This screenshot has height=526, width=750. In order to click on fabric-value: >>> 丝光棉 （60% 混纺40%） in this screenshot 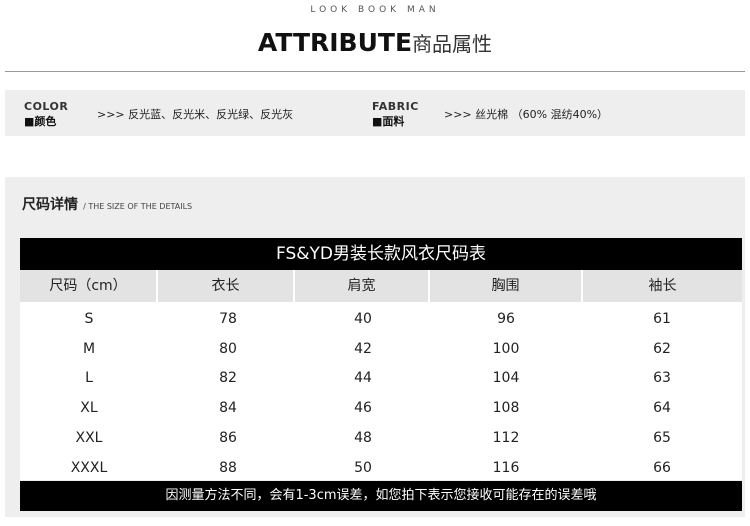, I will do `click(526, 114)`.